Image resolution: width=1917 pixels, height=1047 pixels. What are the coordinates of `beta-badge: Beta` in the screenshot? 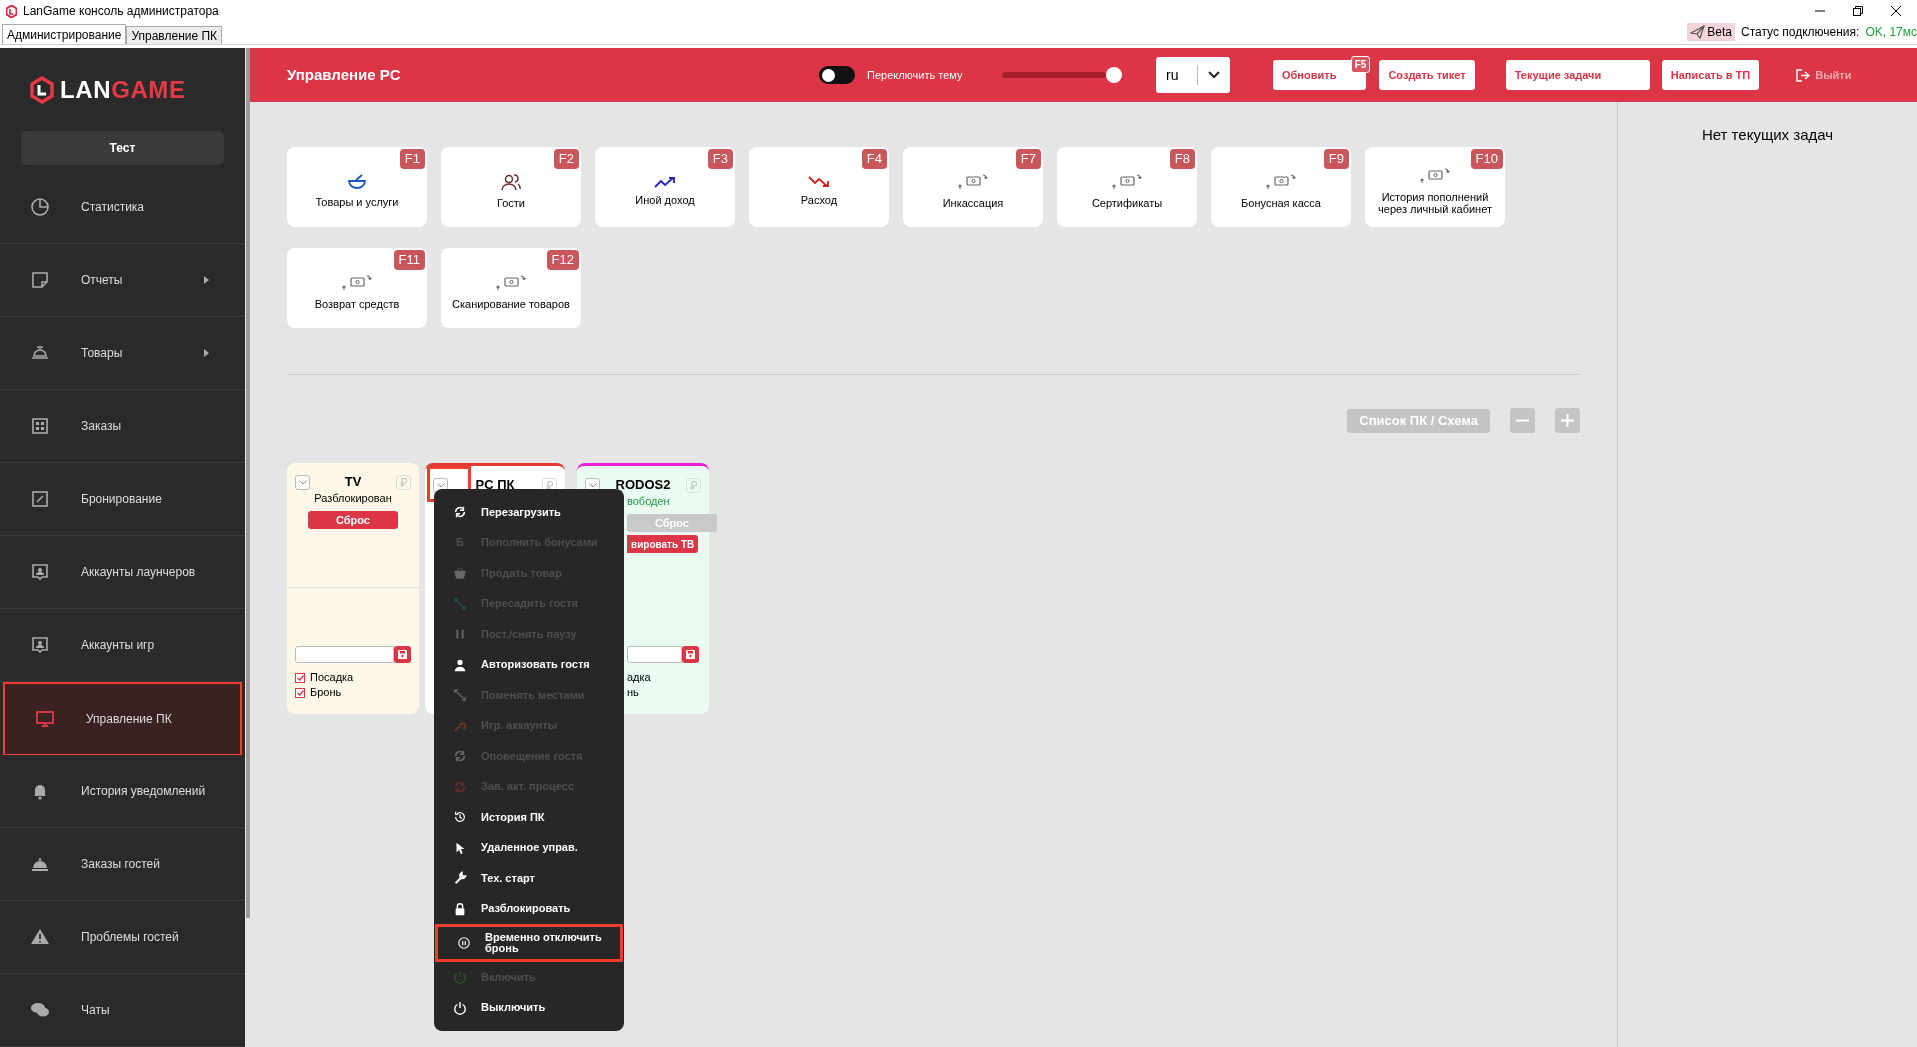 It's located at (1711, 31).